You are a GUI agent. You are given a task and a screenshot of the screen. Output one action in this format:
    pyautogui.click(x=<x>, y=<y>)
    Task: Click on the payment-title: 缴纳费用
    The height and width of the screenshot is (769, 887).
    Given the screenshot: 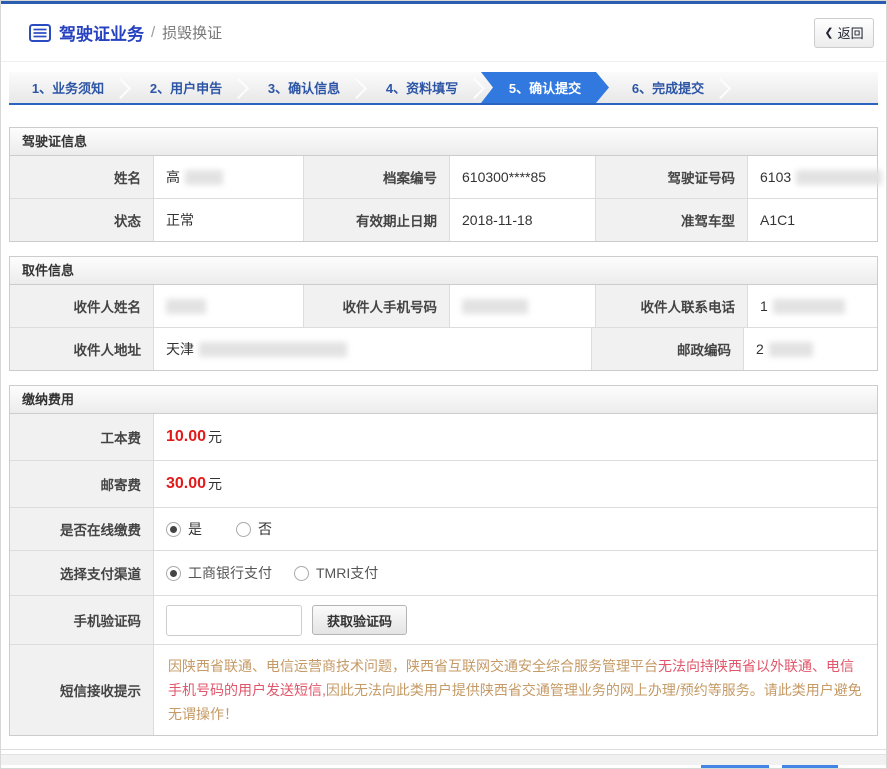 What is the action you would take?
    pyautogui.click(x=443, y=400)
    